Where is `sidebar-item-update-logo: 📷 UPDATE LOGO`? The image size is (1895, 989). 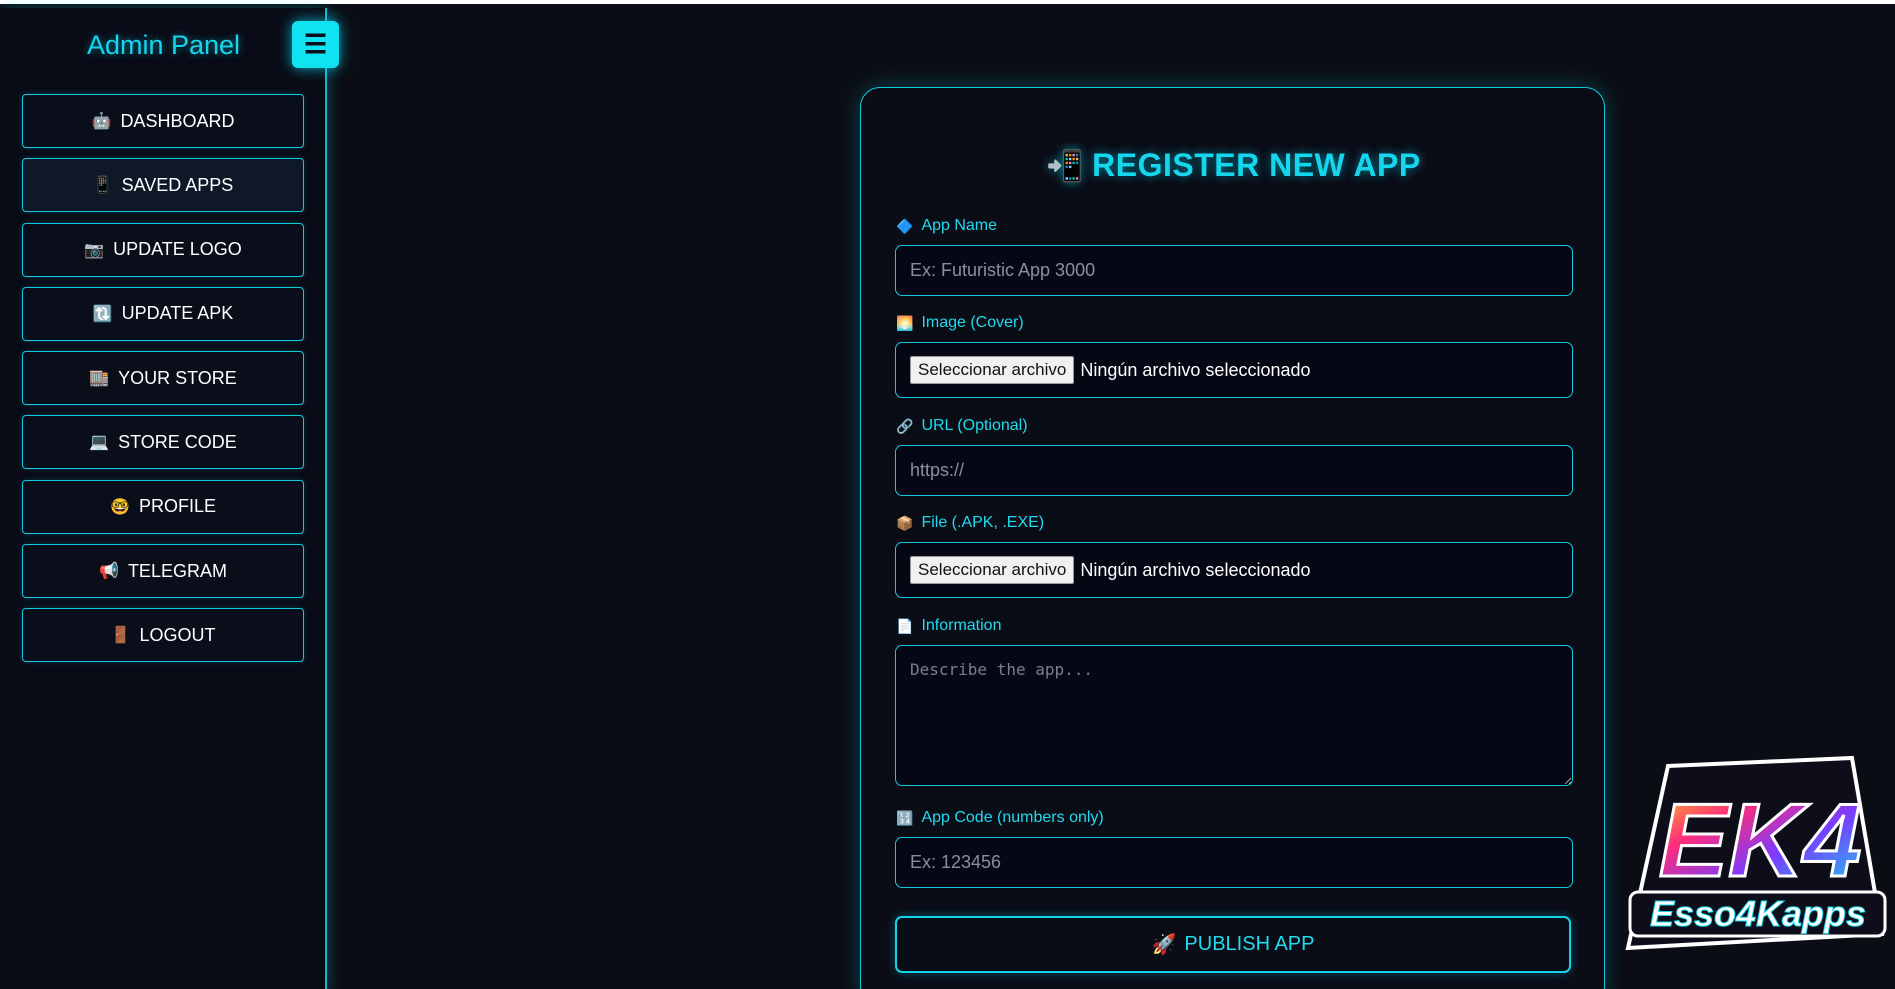 sidebar-item-update-logo: 📷 UPDATE LOGO is located at coordinates (163, 249).